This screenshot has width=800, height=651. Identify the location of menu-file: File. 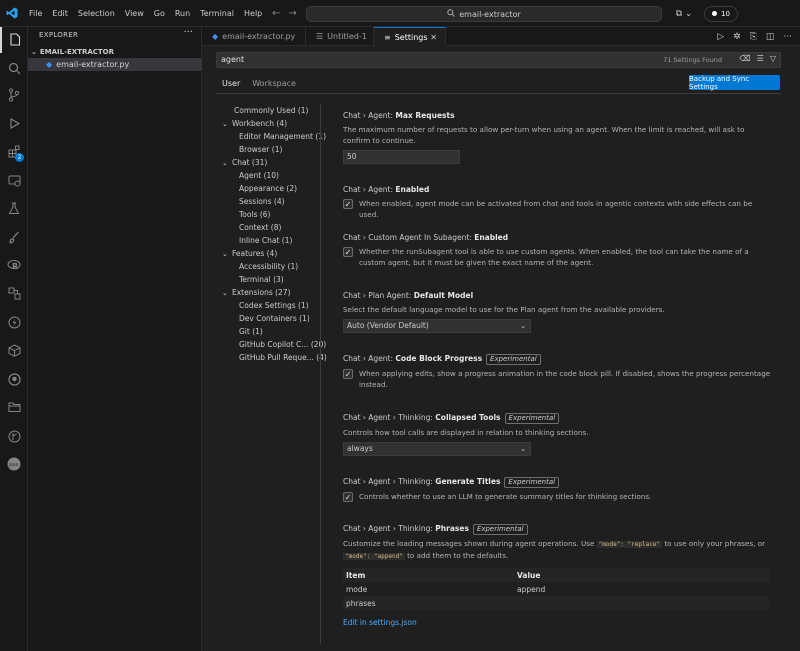
(35, 13).